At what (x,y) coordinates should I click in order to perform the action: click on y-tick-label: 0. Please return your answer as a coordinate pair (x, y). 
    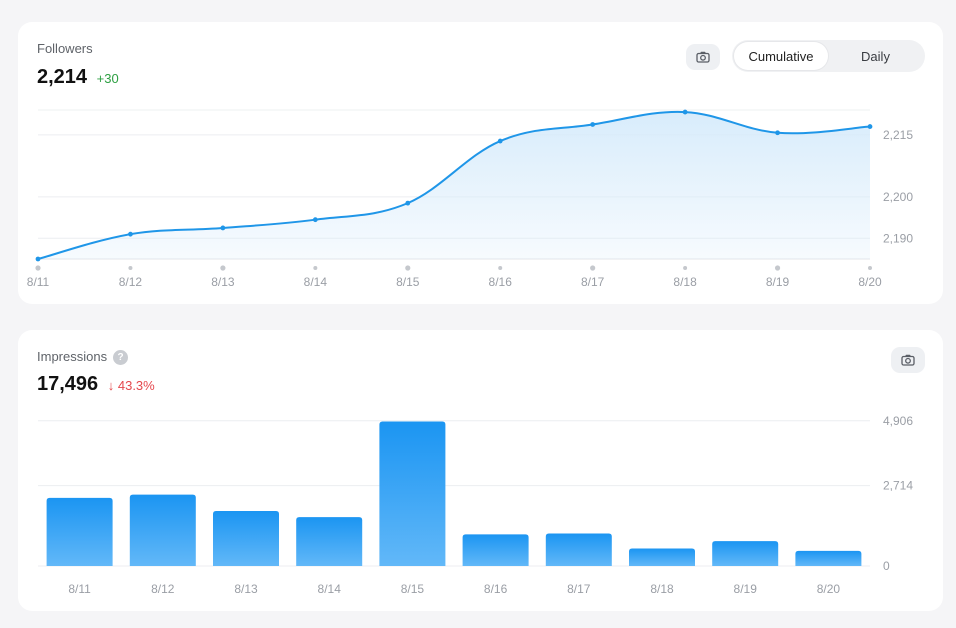
    Looking at the image, I should click on (886, 566).